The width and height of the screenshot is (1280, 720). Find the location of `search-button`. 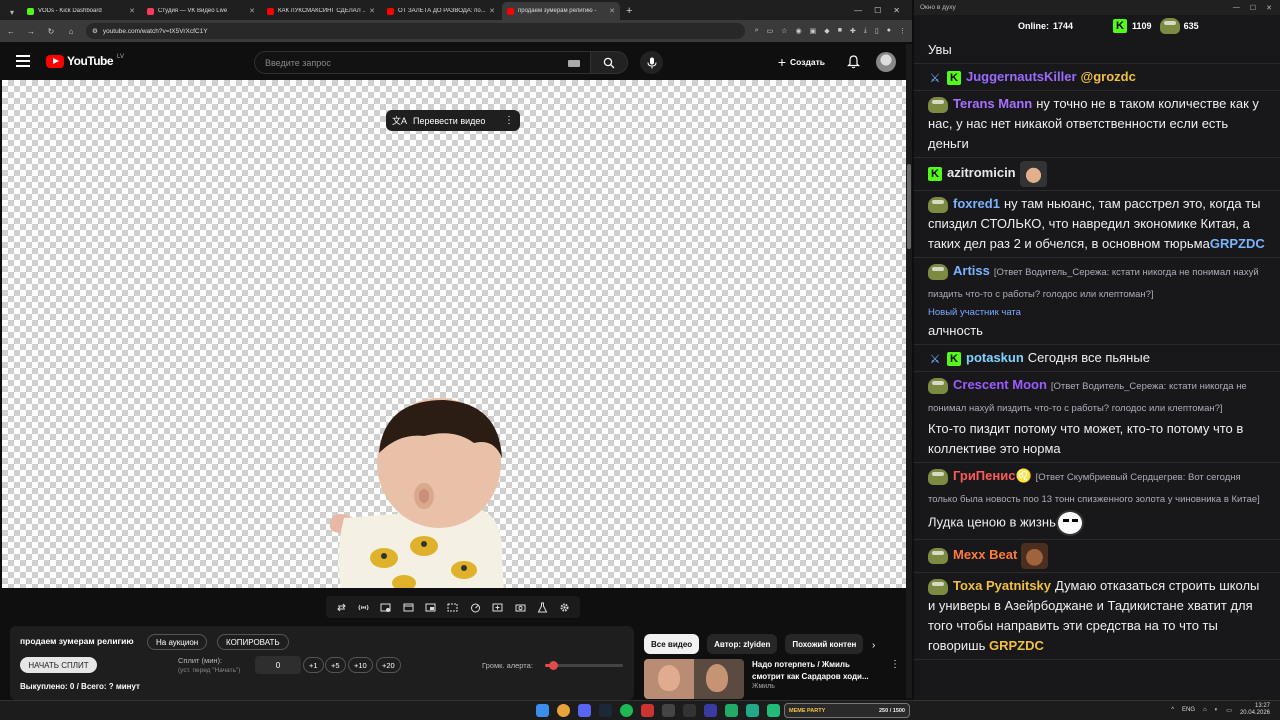

search-button is located at coordinates (609, 62).